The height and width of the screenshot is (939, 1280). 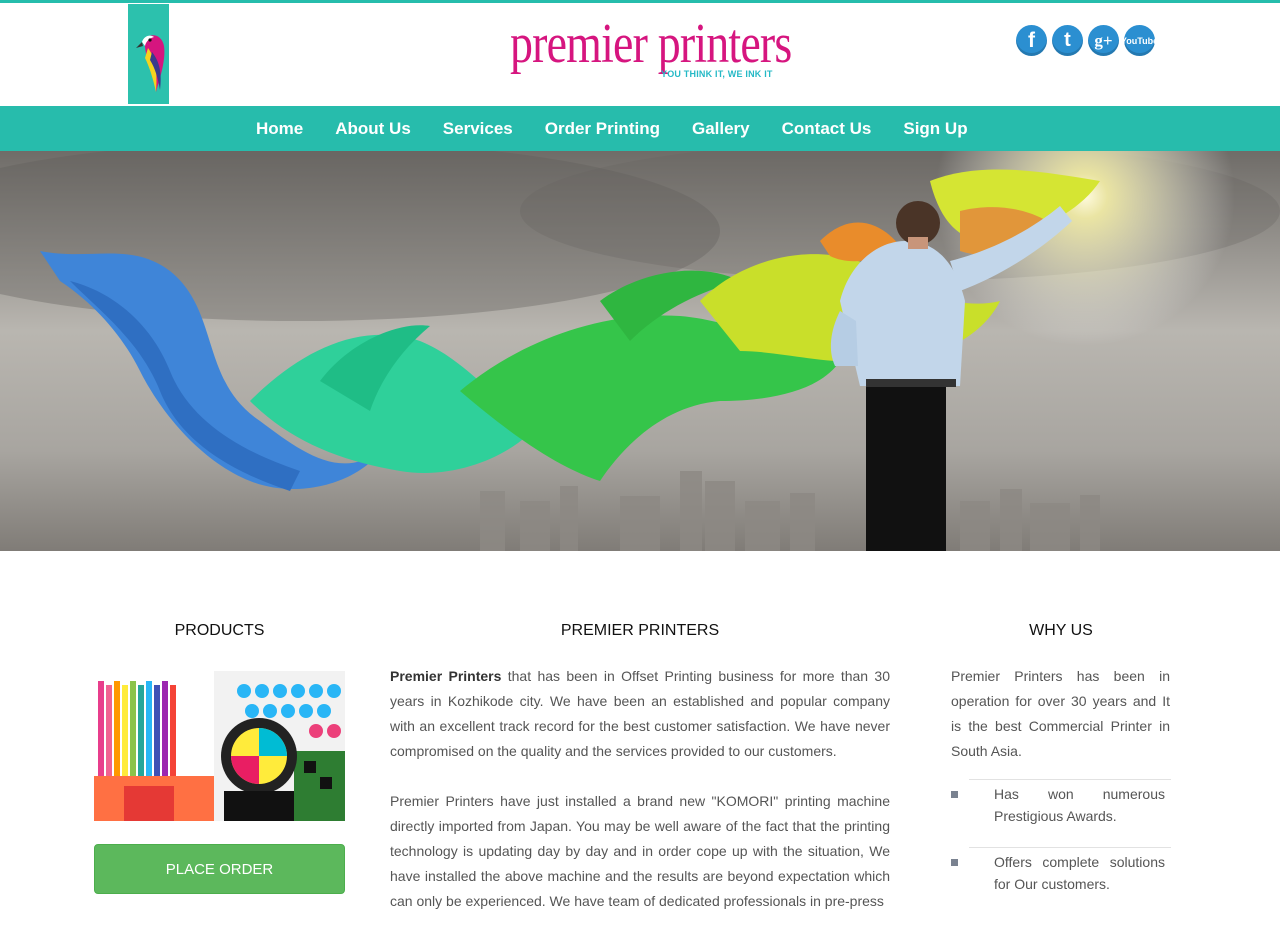 I want to click on google-plus-icon: g+, so click(x=1103, y=40).